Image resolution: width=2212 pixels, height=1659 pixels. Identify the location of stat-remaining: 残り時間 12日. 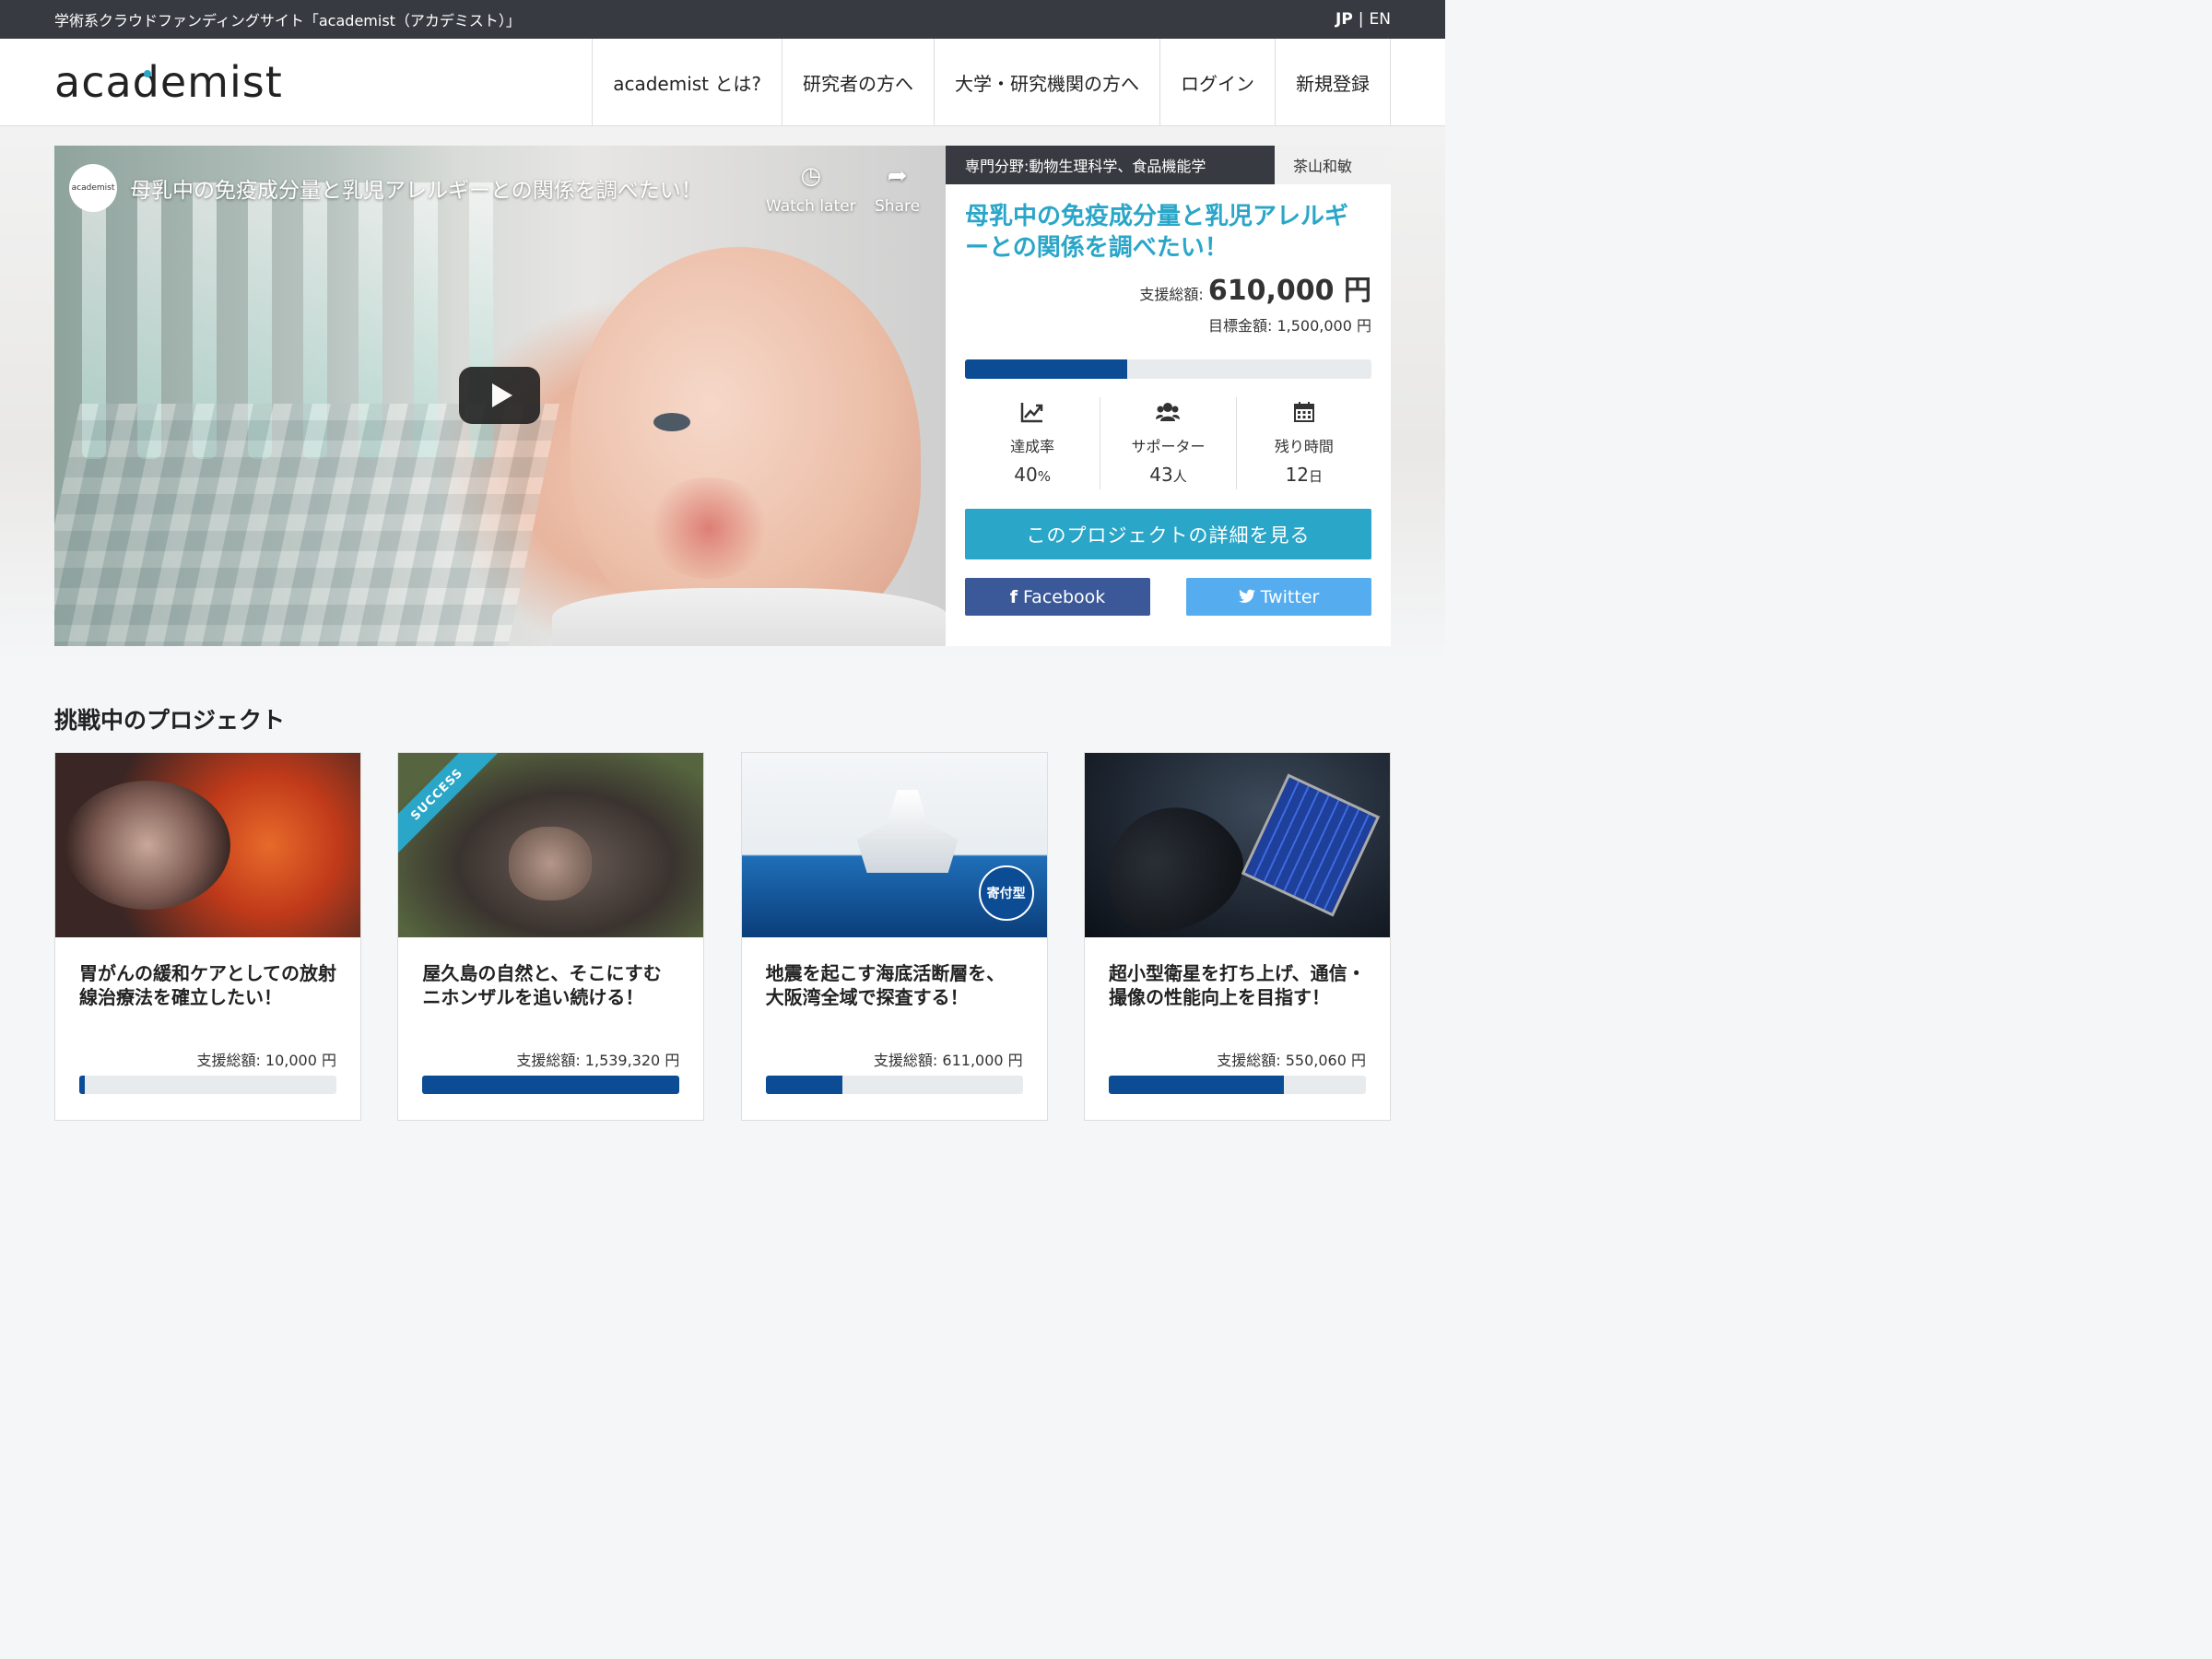
(1304, 443).